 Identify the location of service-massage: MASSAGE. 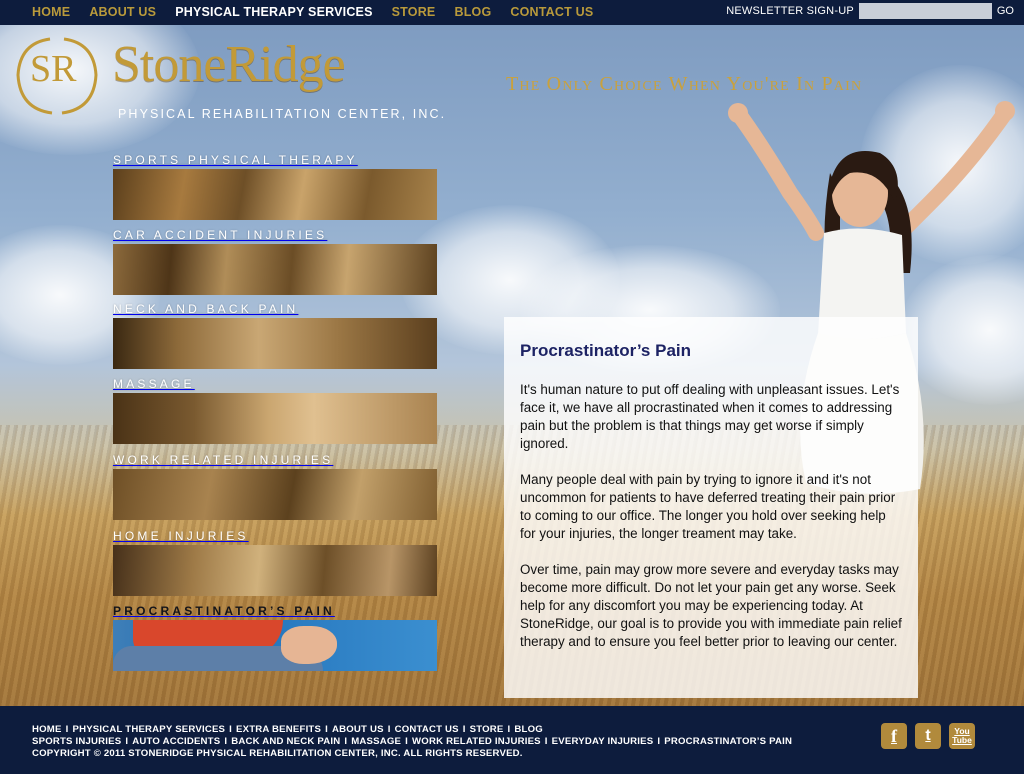
(275, 410).